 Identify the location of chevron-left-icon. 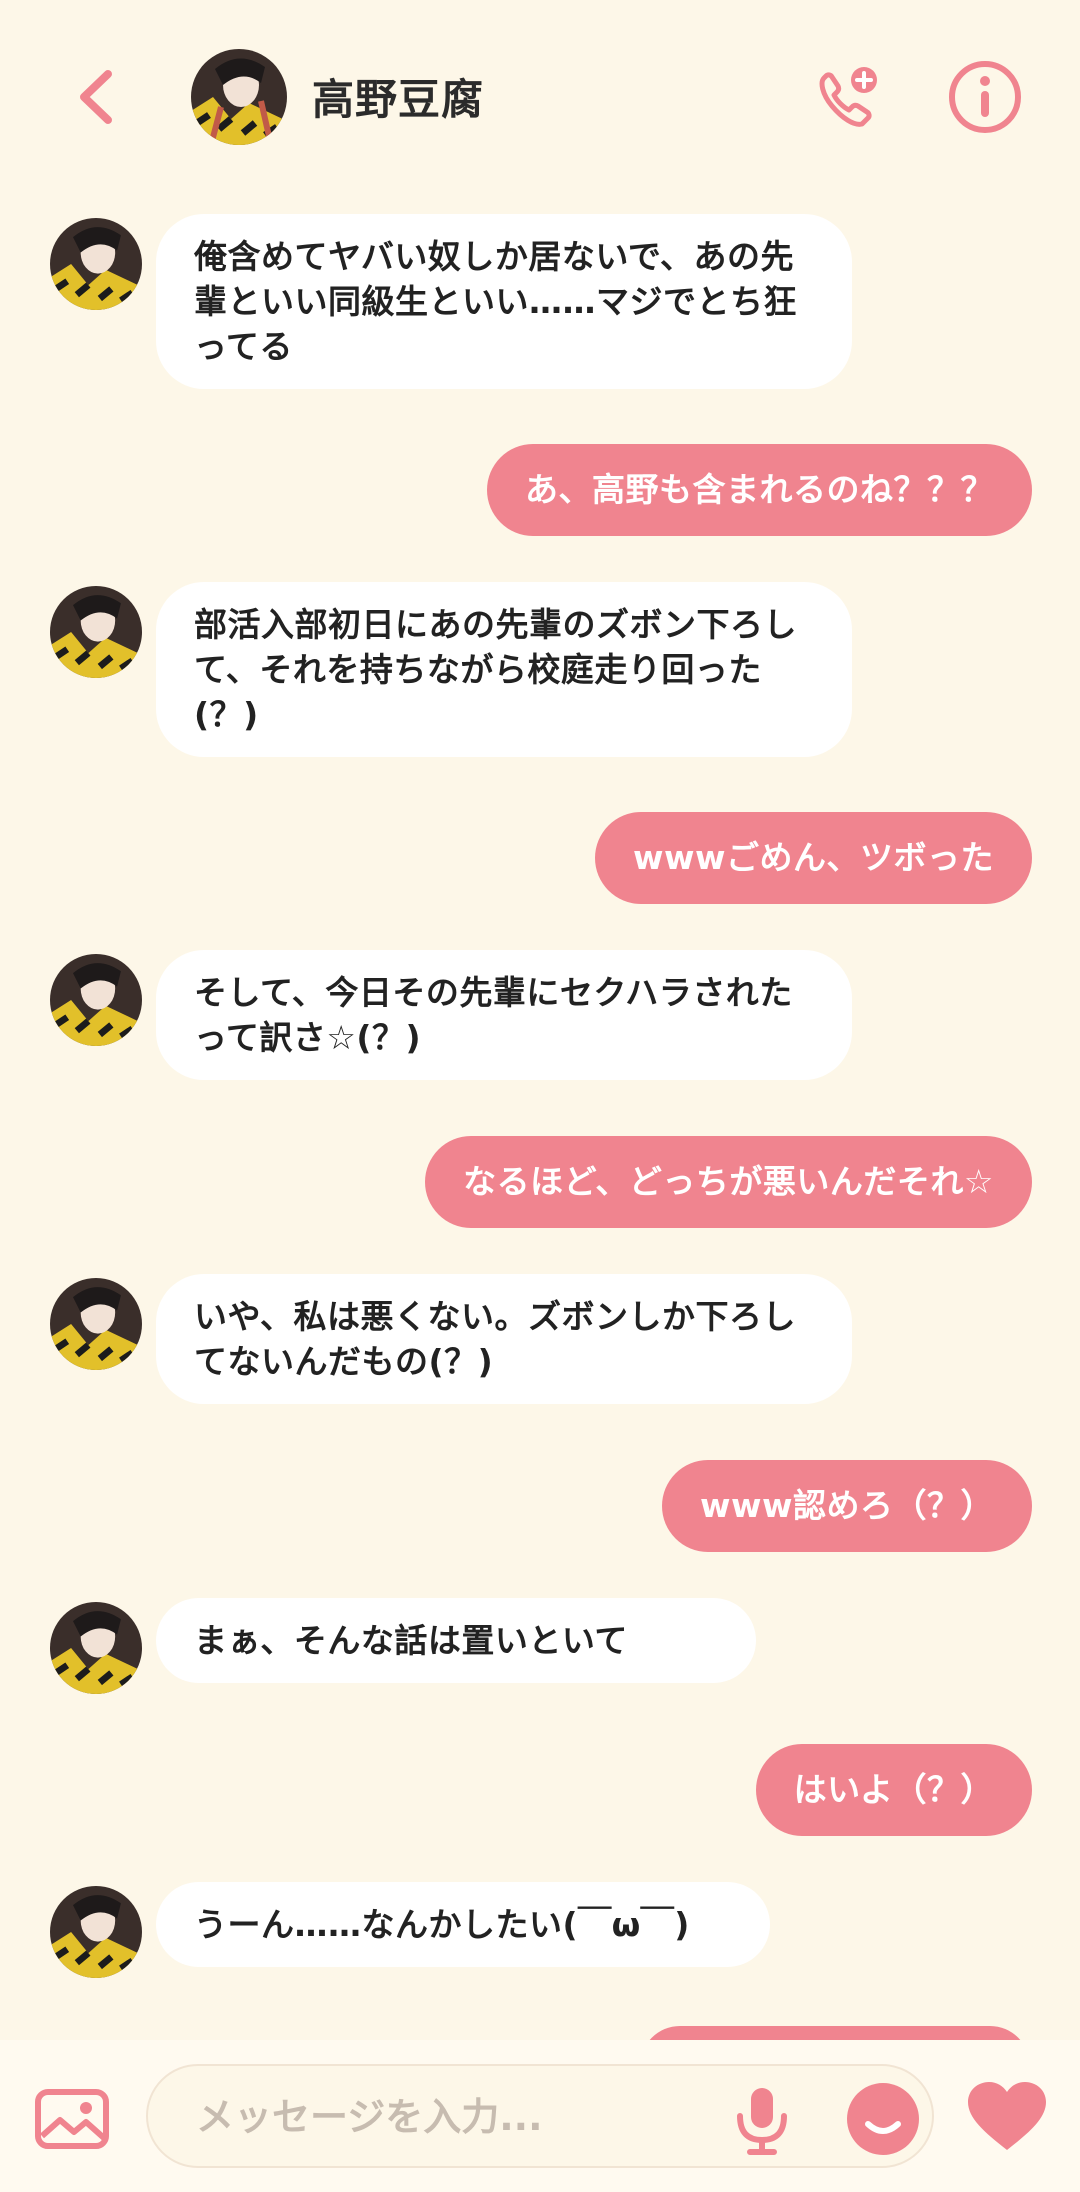
(96, 97).